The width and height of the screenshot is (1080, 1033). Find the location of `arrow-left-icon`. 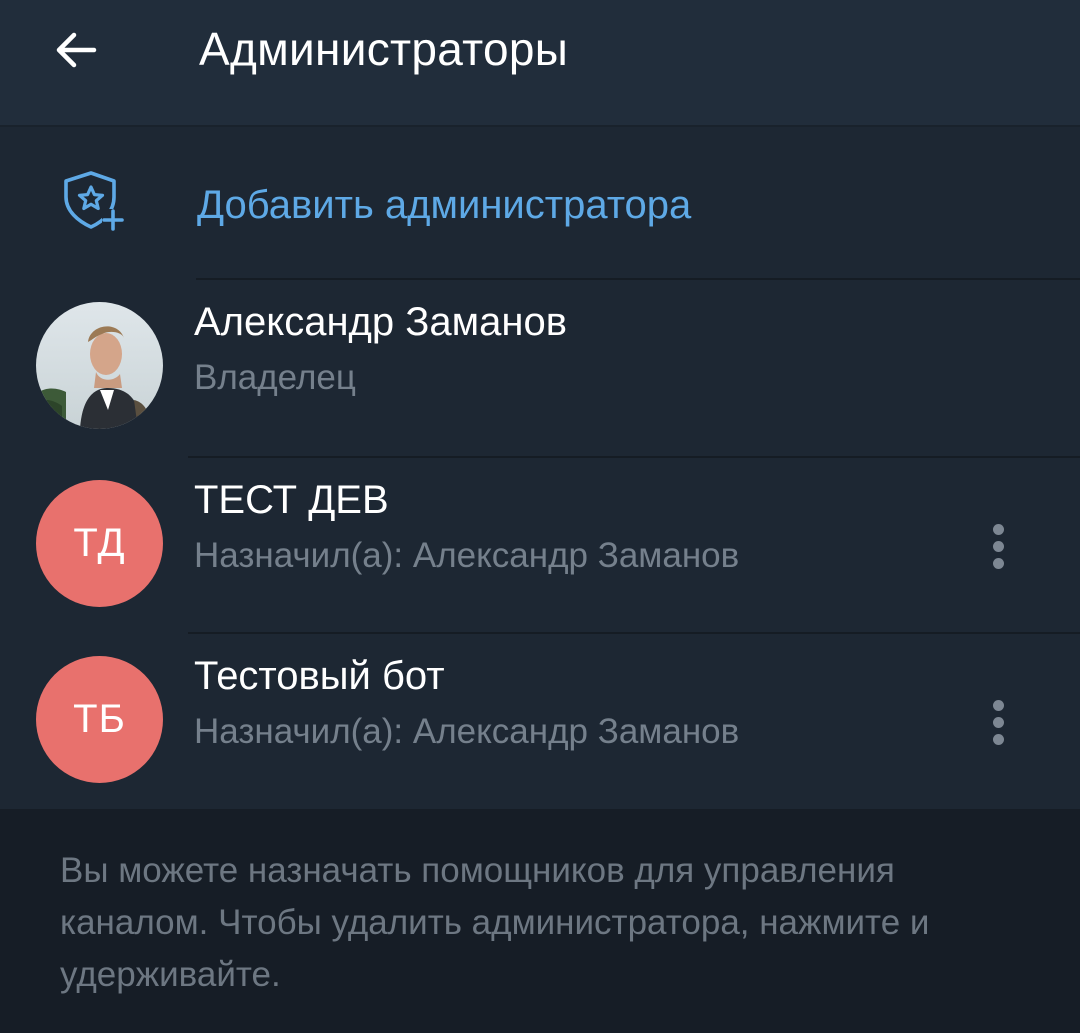

arrow-left-icon is located at coordinates (76, 50).